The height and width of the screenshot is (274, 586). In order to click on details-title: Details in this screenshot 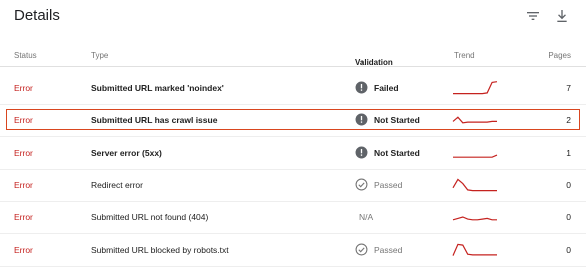, I will do `click(37, 15)`.